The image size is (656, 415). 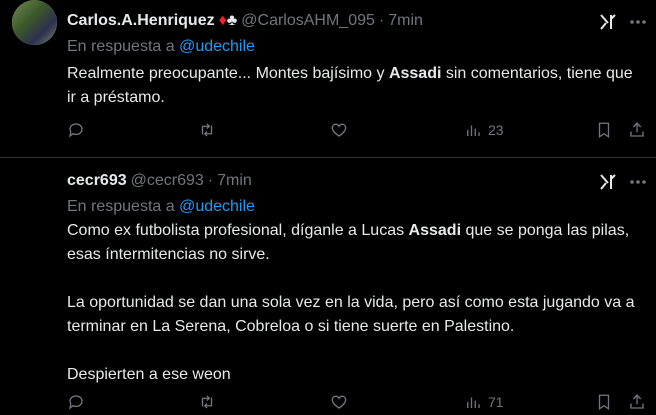 What do you see at coordinates (496, 402) in the screenshot?
I see `views-count: 71` at bounding box center [496, 402].